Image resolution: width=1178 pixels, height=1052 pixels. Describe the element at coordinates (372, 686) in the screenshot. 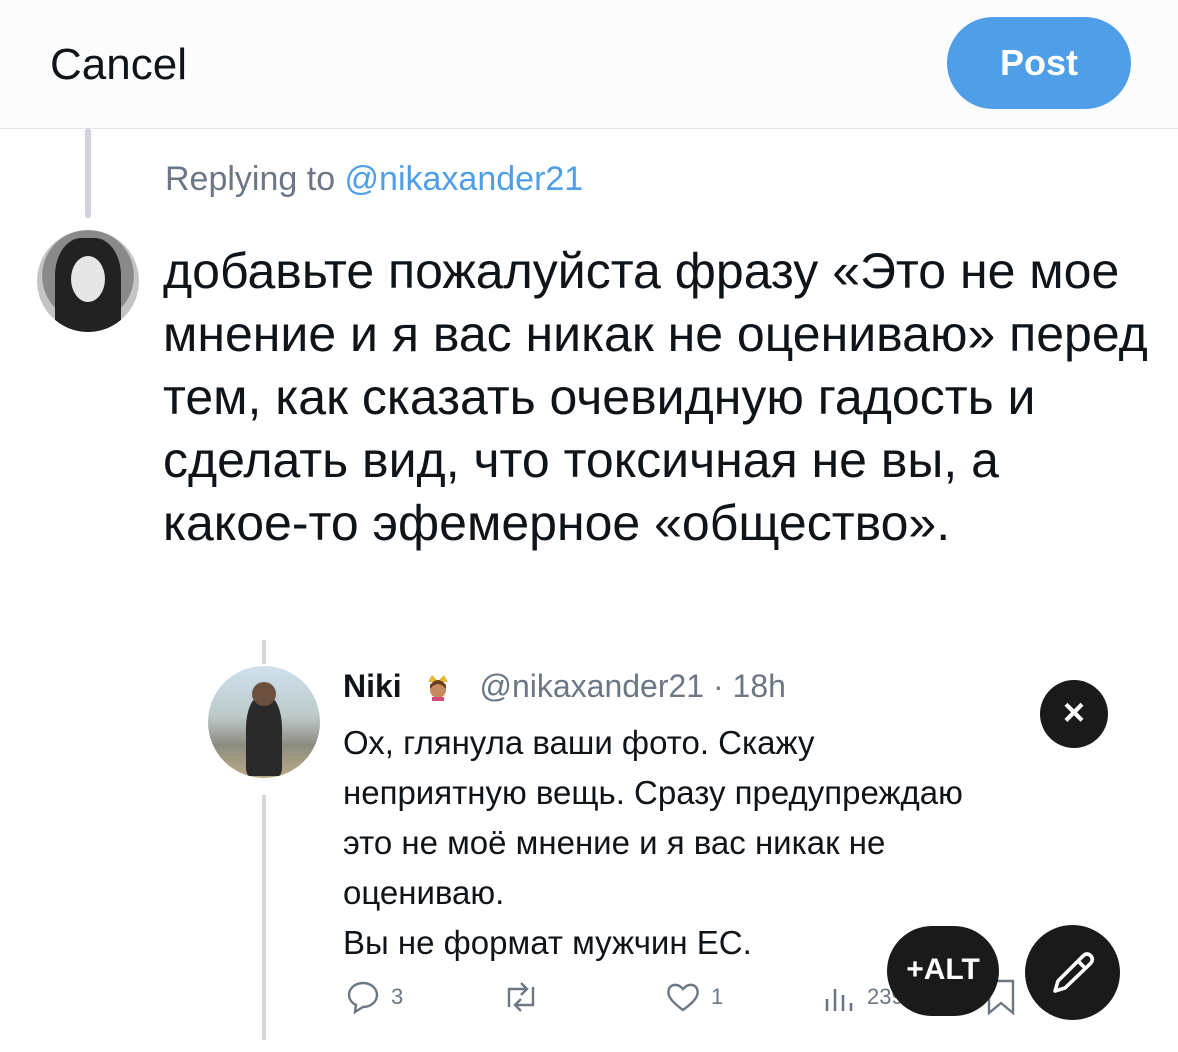

I see `quoted-author-name: Niki` at that location.